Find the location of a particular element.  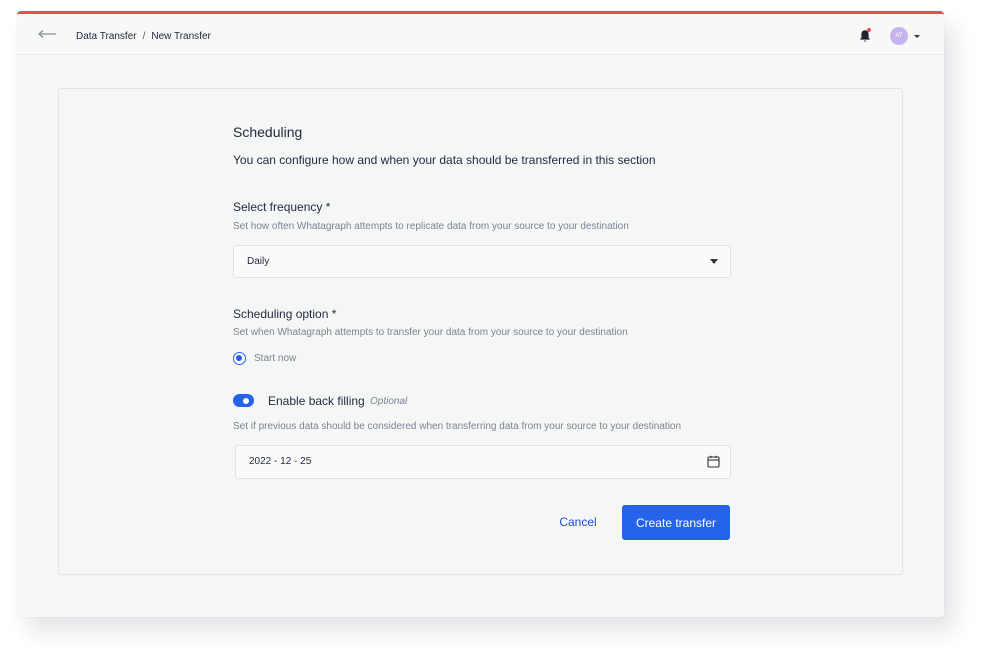

breadcrumb-item-new-transfer: New Transfer is located at coordinates (181, 36).